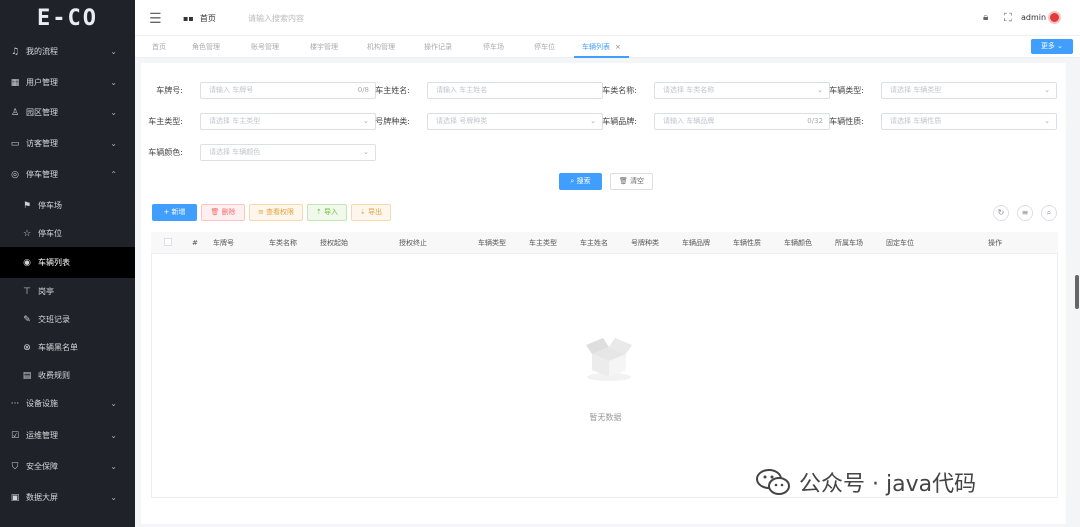  Describe the element at coordinates (515, 121) in the screenshot. I see `plate-kind-select: 请选择 号牌种类 ⌄` at that location.